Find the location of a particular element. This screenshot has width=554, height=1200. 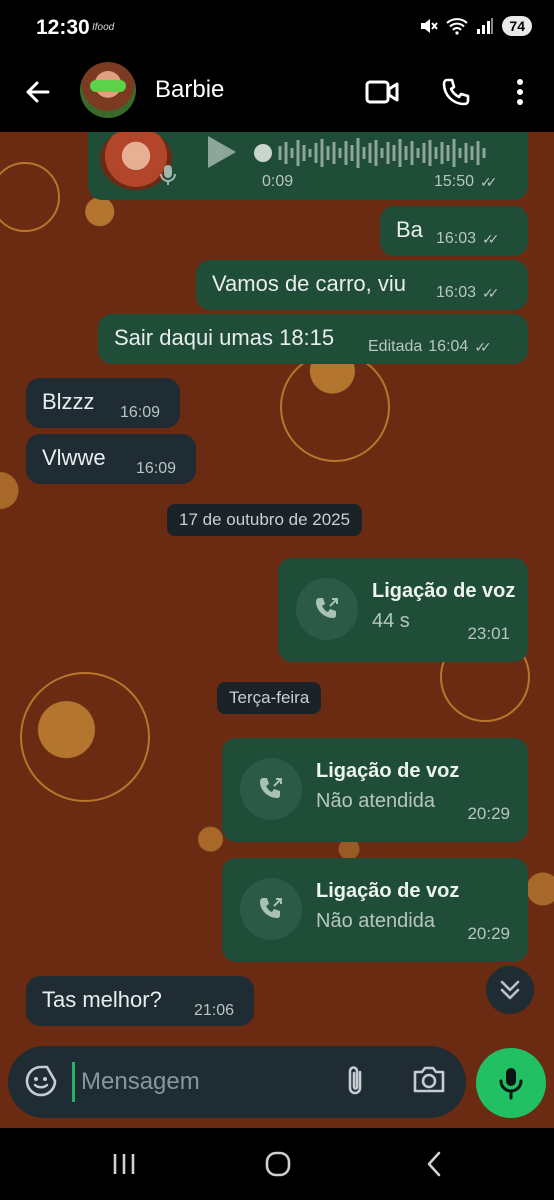

recents-button is located at coordinates (124, 1164).